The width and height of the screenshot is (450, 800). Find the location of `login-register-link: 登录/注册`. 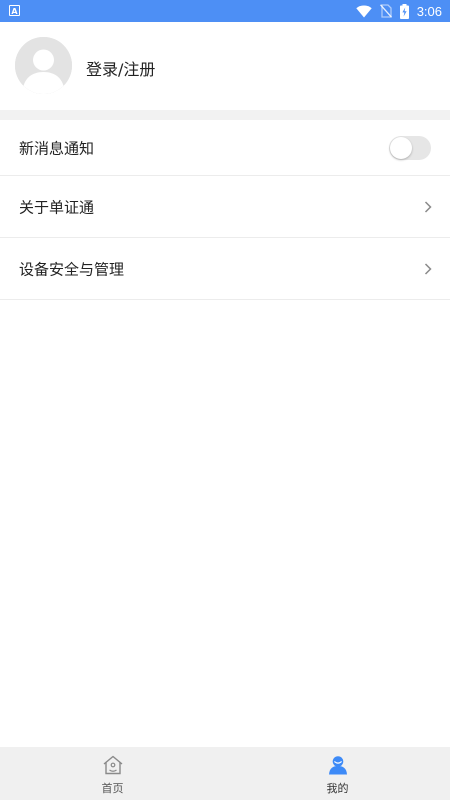

login-register-link: 登录/注册 is located at coordinates (120, 68).